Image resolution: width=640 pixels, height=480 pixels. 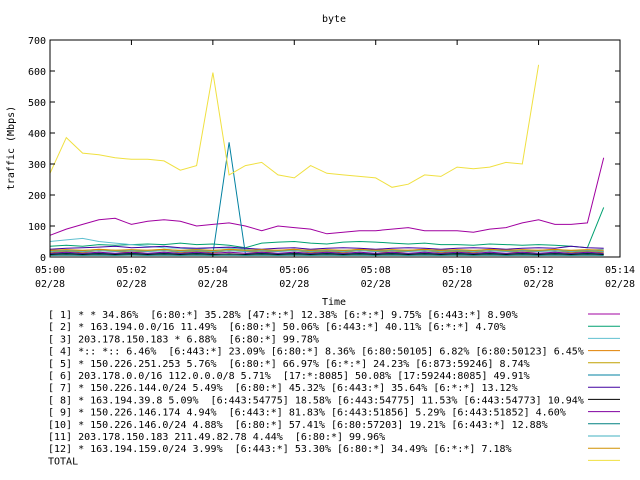 What do you see at coordinates (213, 270) in the screenshot?
I see `x-tick-label-time: 05:04` at bounding box center [213, 270].